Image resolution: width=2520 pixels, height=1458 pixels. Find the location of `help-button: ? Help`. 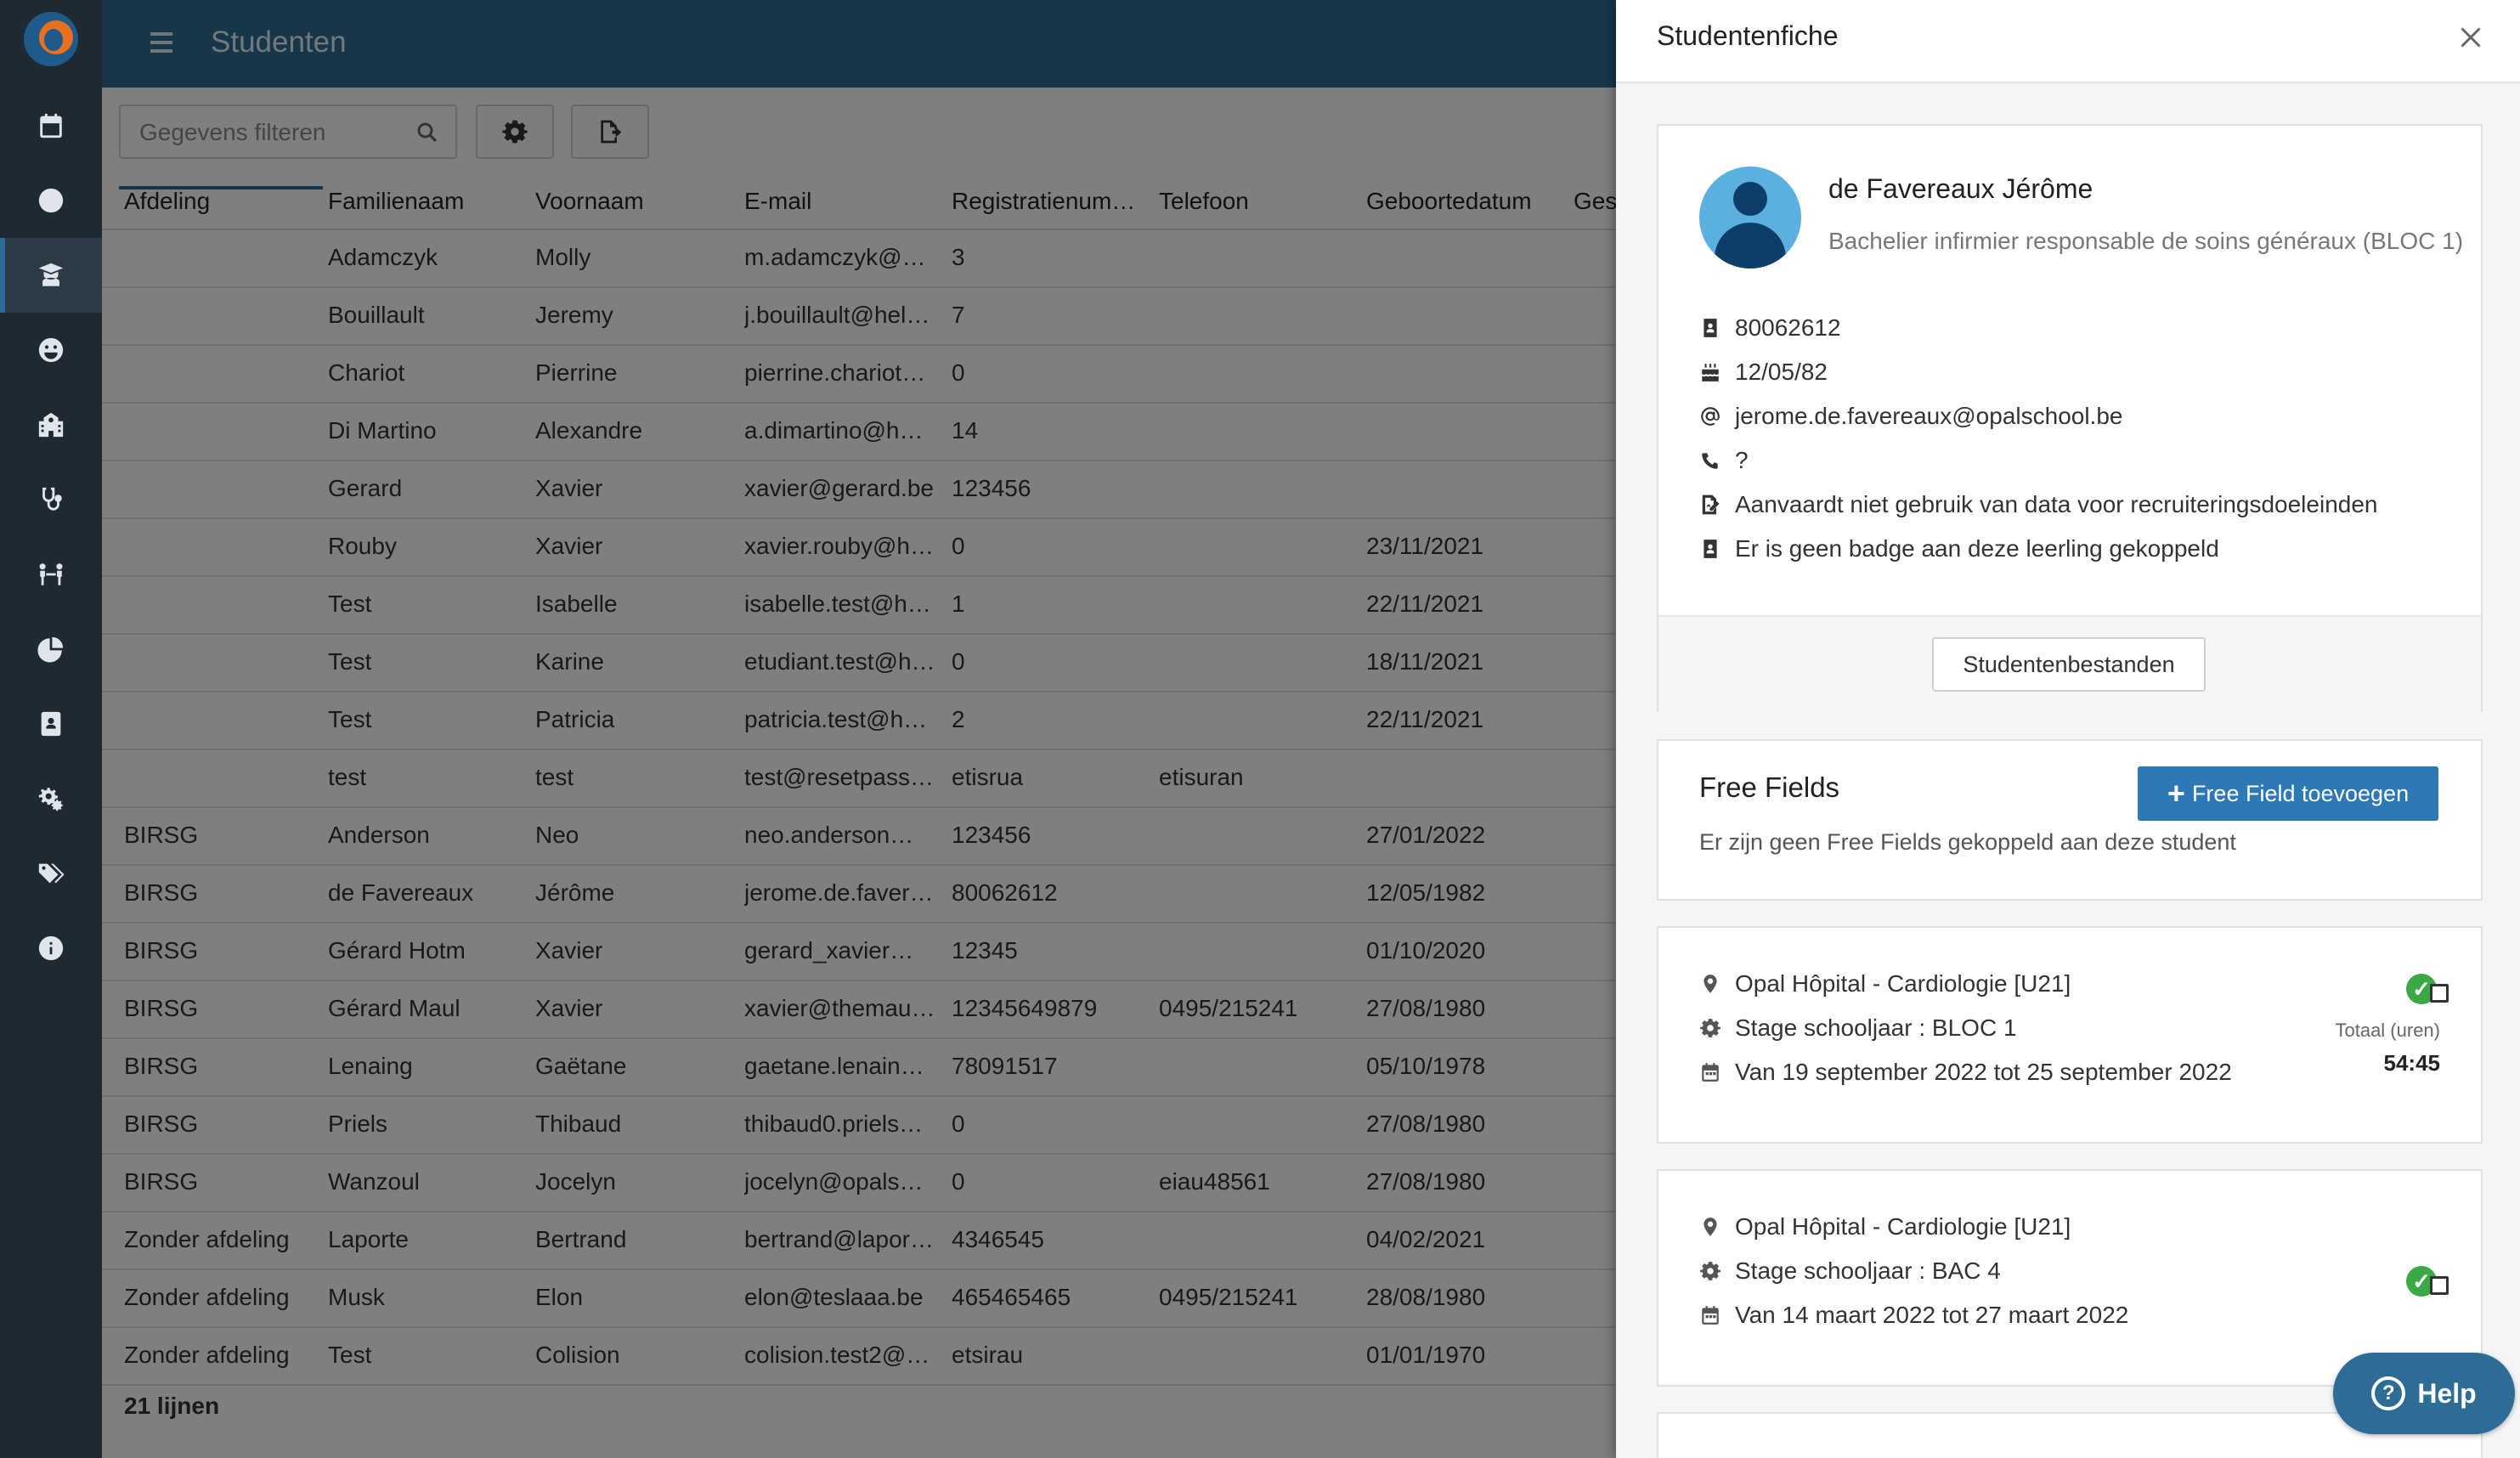

help-button: ? Help is located at coordinates (2424, 1393).